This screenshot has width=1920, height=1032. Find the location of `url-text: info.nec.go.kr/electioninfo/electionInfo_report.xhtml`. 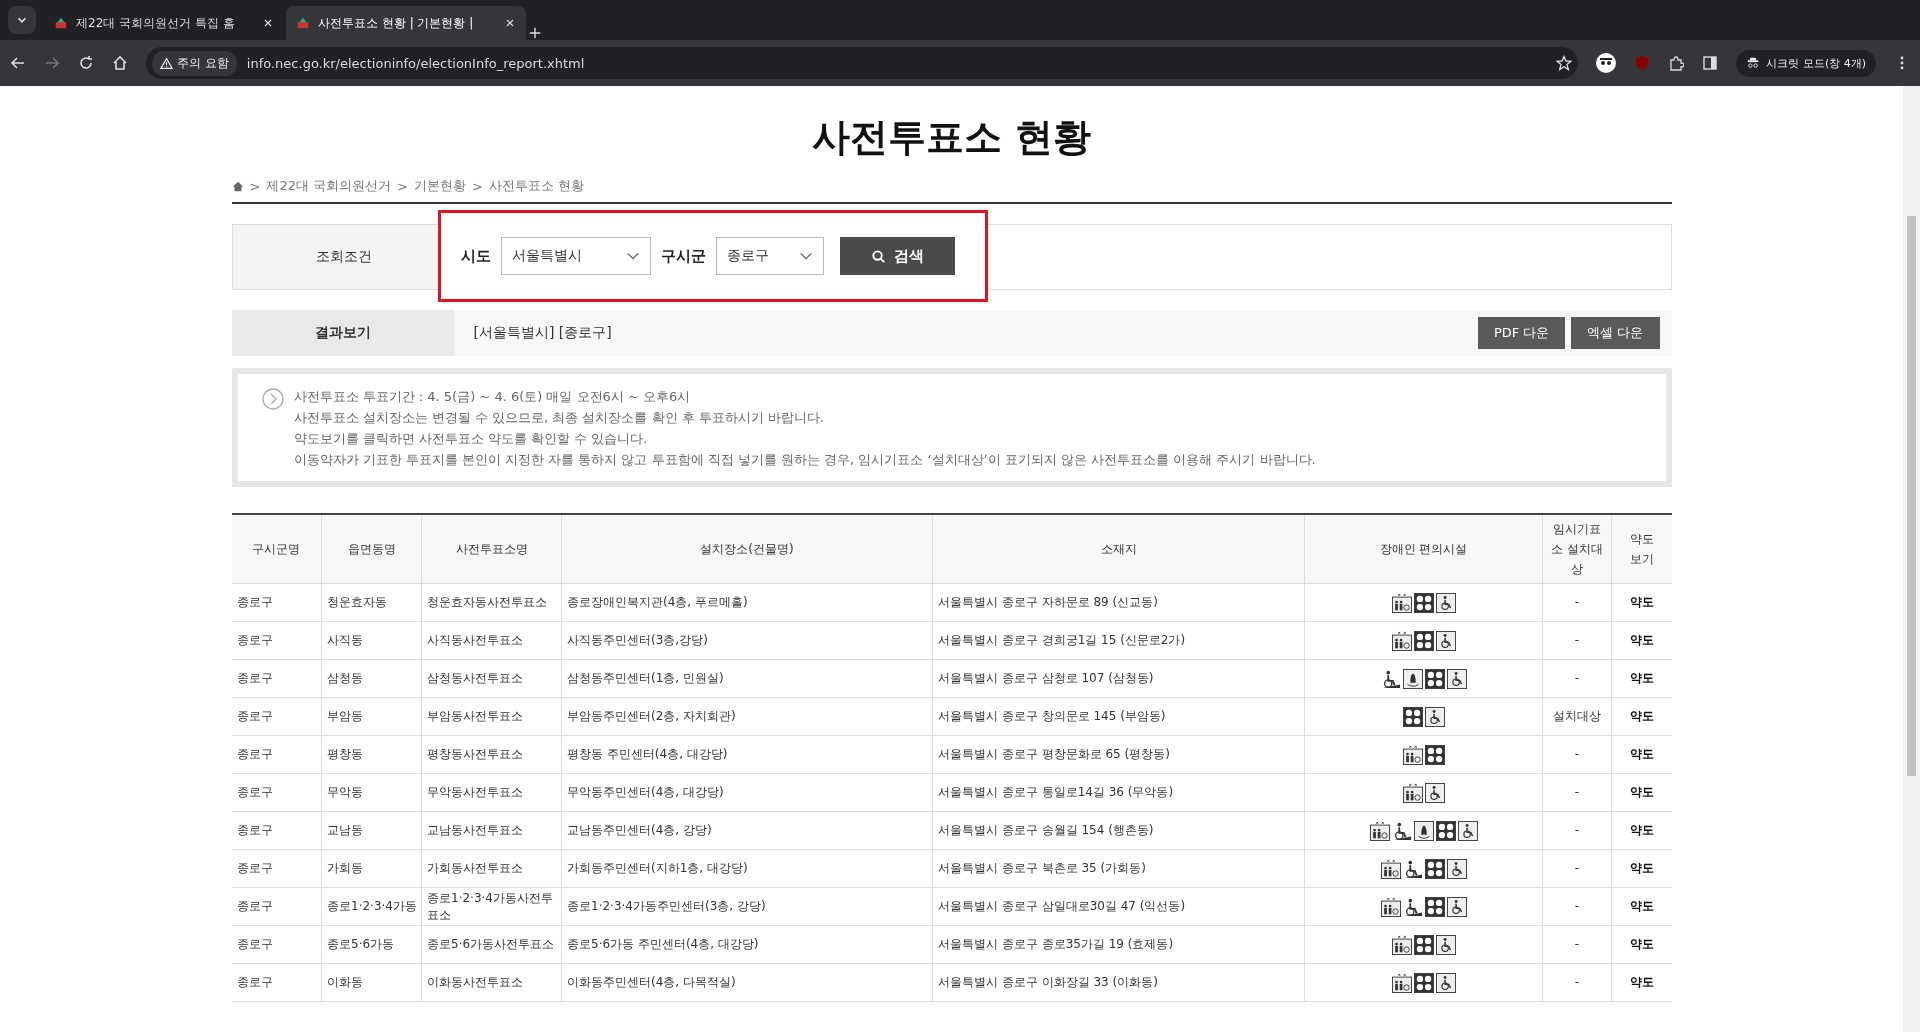

url-text: info.nec.go.kr/electioninfo/electionInfo_report.xhtml is located at coordinates (896, 63).